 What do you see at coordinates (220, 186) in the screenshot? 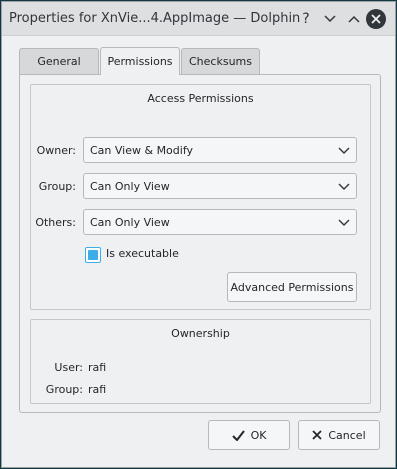
I see `group-permission-select: Can Only View` at bounding box center [220, 186].